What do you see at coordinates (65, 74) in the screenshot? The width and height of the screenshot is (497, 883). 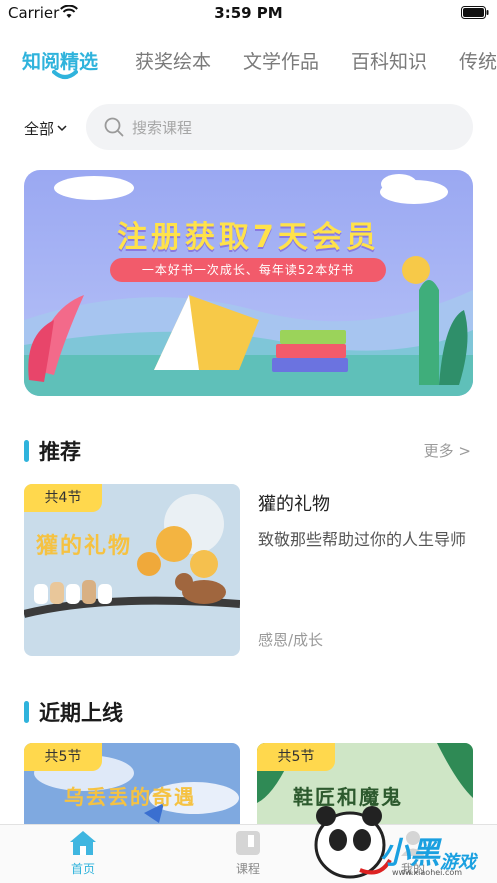 I see `tab-active-indicator` at bounding box center [65, 74].